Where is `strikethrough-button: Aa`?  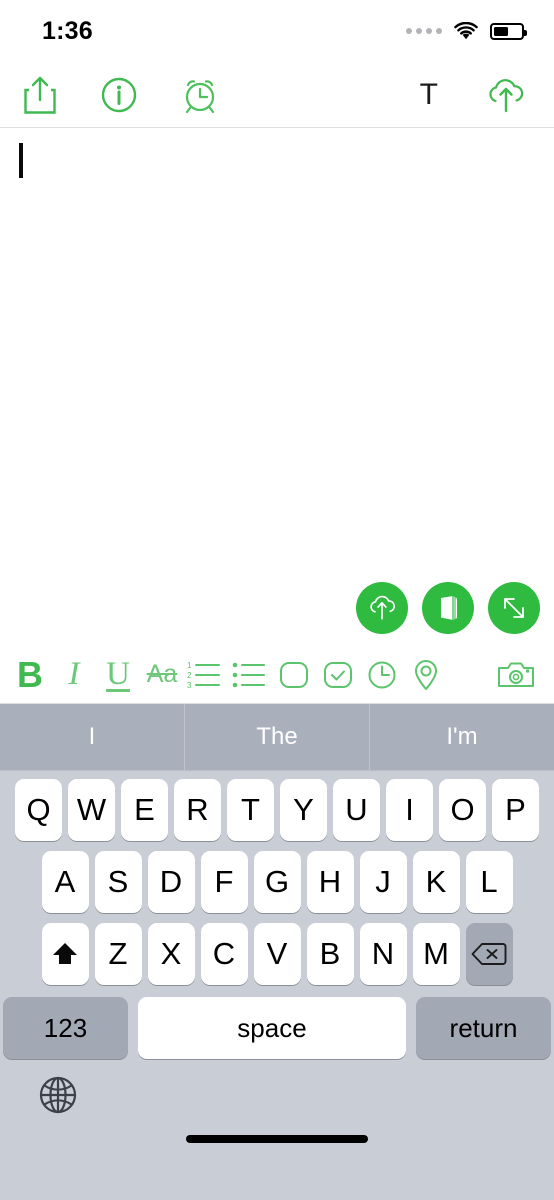 strikethrough-button: Aa is located at coordinates (162, 675).